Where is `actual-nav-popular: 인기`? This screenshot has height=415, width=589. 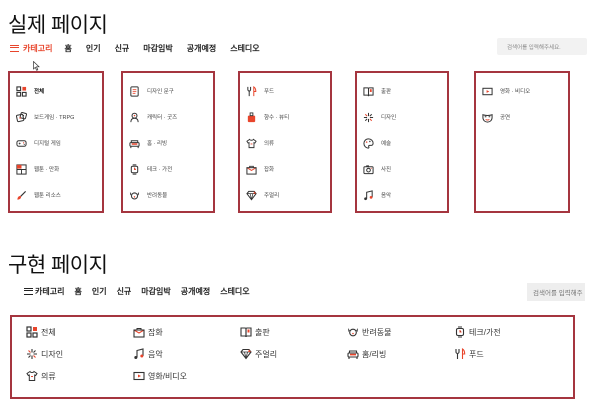 actual-nav-popular: 인기 is located at coordinates (93, 48).